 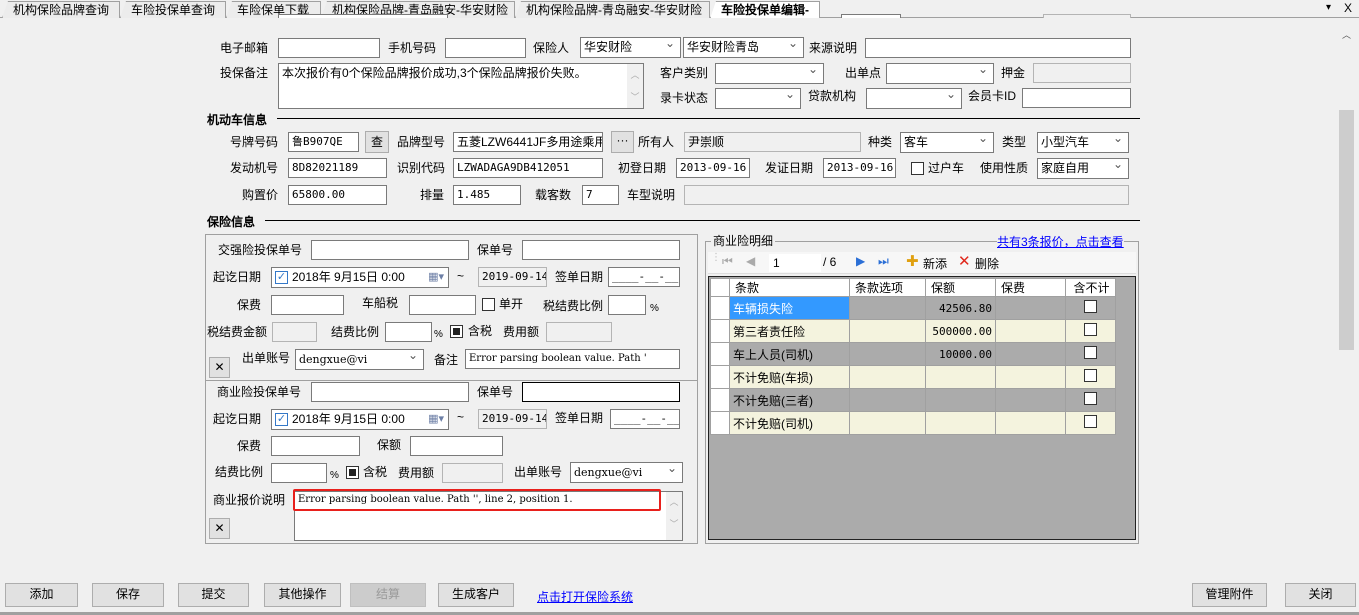 What do you see at coordinates (488, 304) in the screenshot?
I see `ci-separate-checkbox` at bounding box center [488, 304].